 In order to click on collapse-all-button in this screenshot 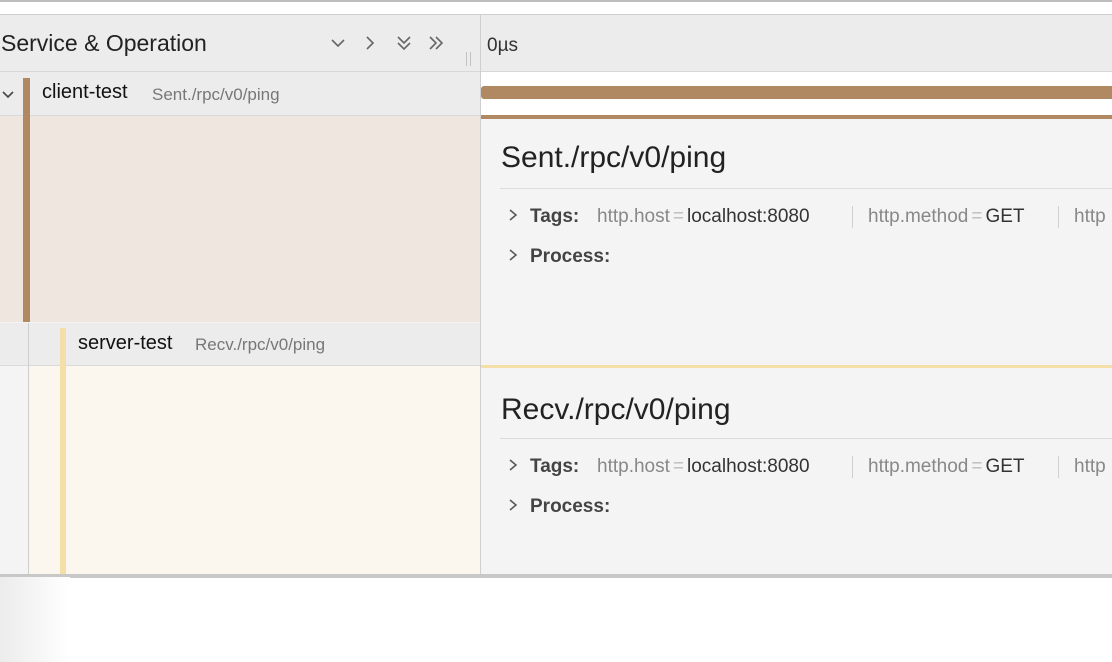, I will do `click(436, 43)`.